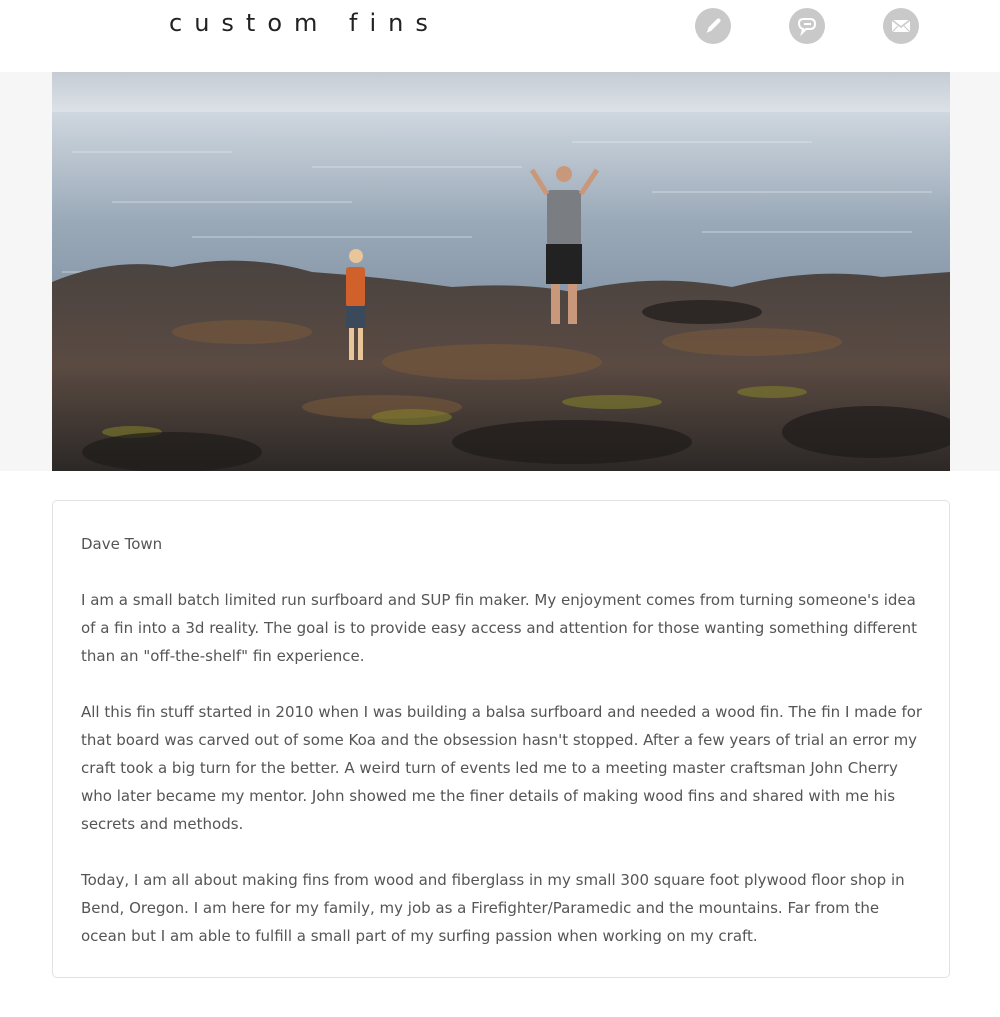 The image size is (1000, 1017). Describe the element at coordinates (122, 544) in the screenshot. I see `author-name: Dave Town` at that location.